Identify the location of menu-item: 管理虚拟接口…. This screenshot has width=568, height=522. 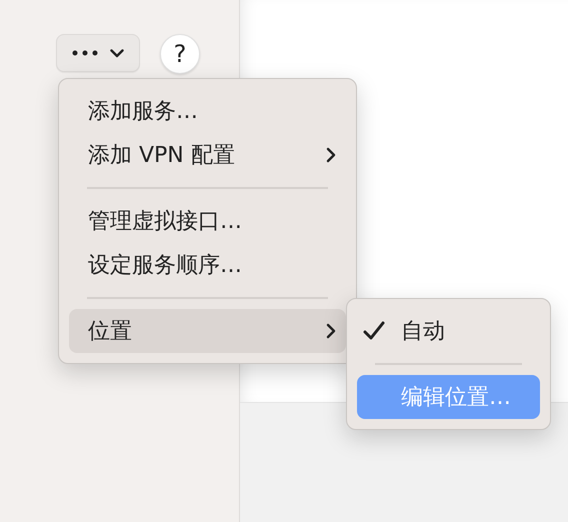
(207, 221).